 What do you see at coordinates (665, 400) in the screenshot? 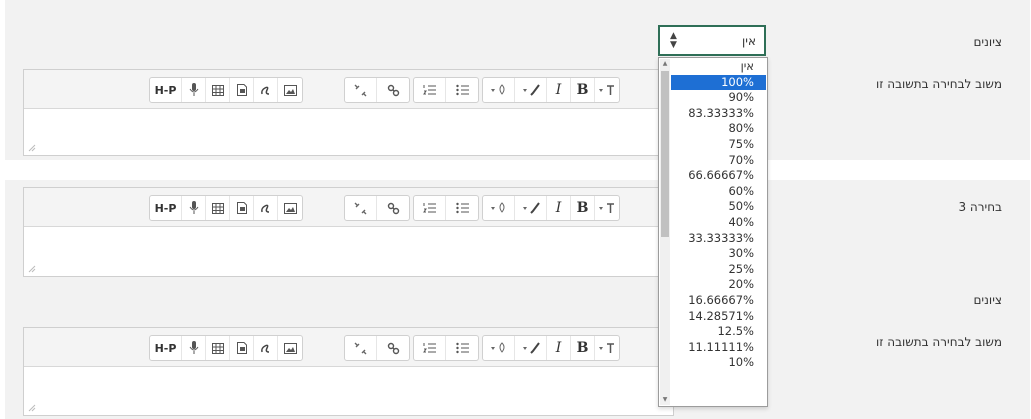
I see `scroll-down-icon: ▼` at bounding box center [665, 400].